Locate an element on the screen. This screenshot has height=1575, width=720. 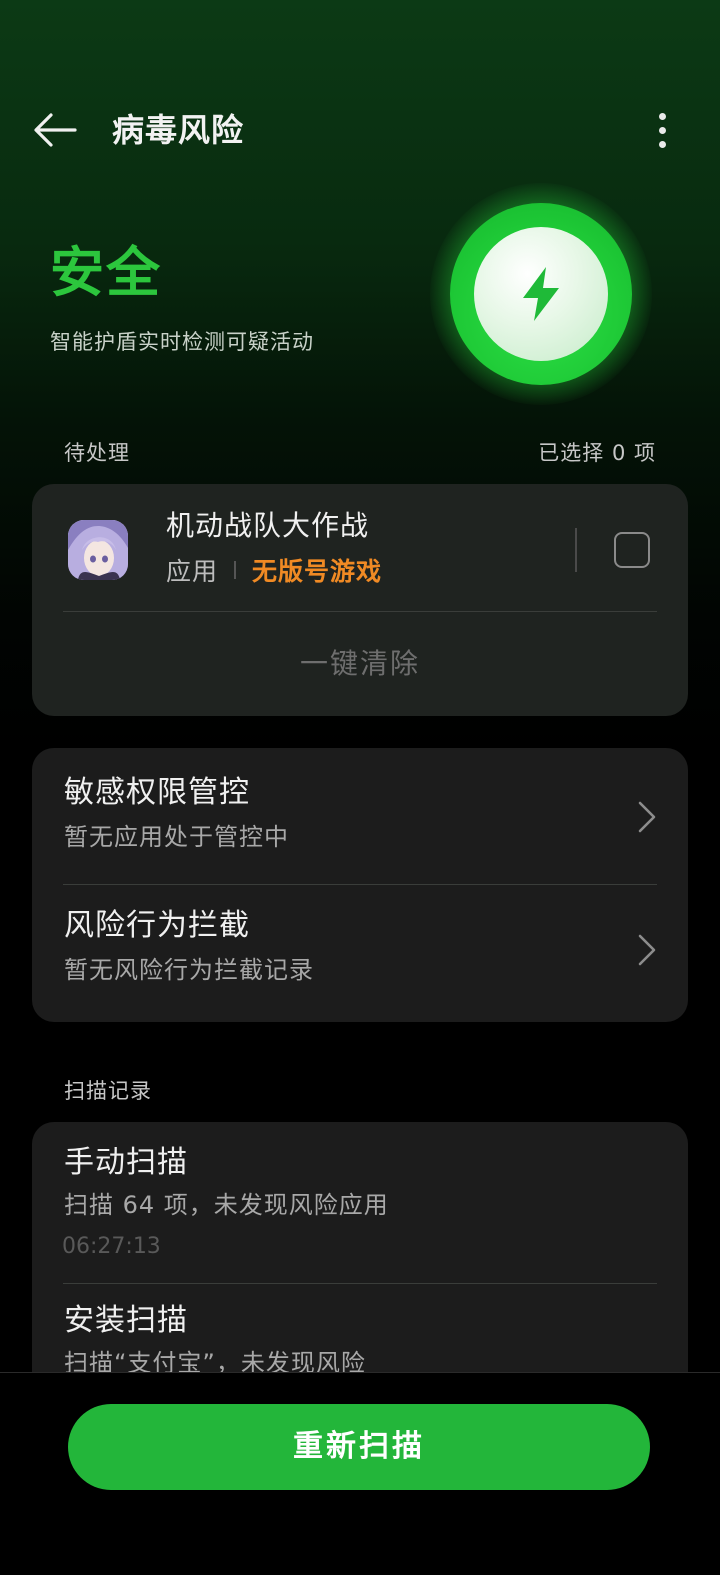
row-subtitle: 暂无应用处于管控中 is located at coordinates (176, 837).